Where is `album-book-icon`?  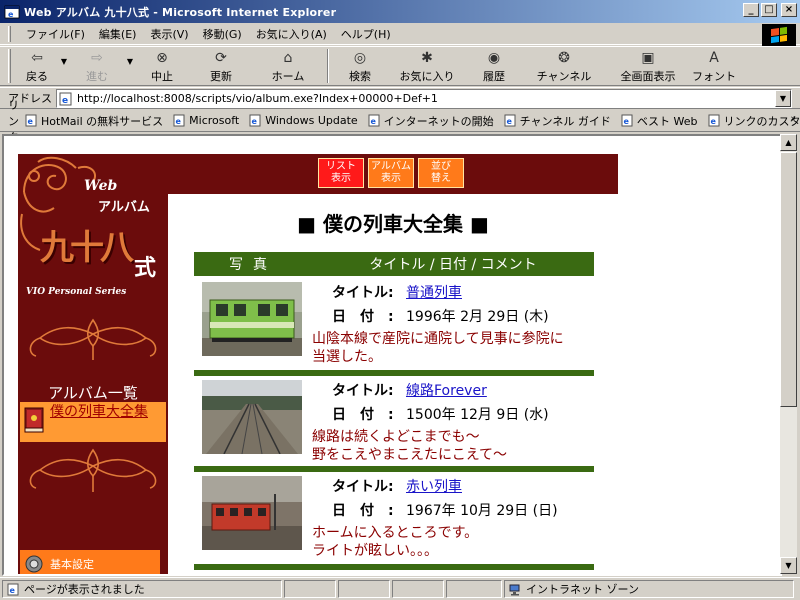 album-book-icon is located at coordinates (34, 420).